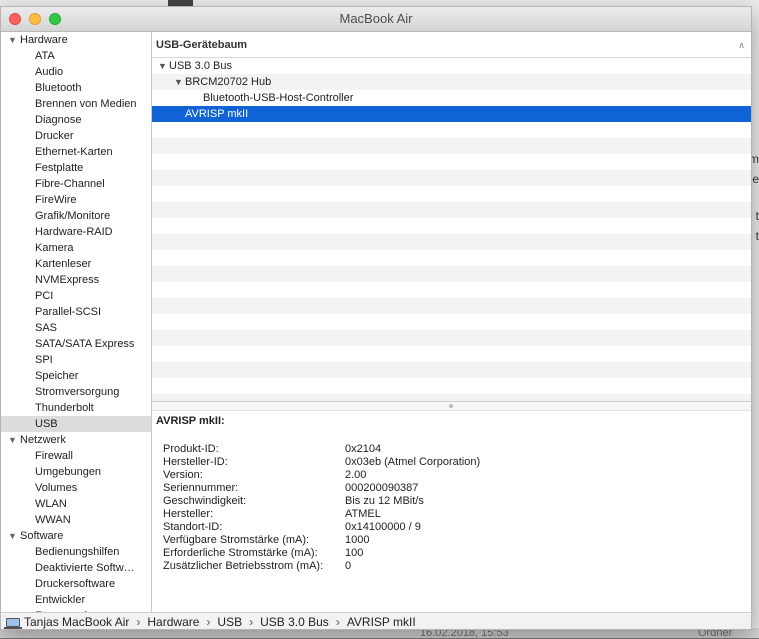 The height and width of the screenshot is (639, 759). What do you see at coordinates (76, 248) in the screenshot?
I see `sidebar-item-kamera: Kamera` at bounding box center [76, 248].